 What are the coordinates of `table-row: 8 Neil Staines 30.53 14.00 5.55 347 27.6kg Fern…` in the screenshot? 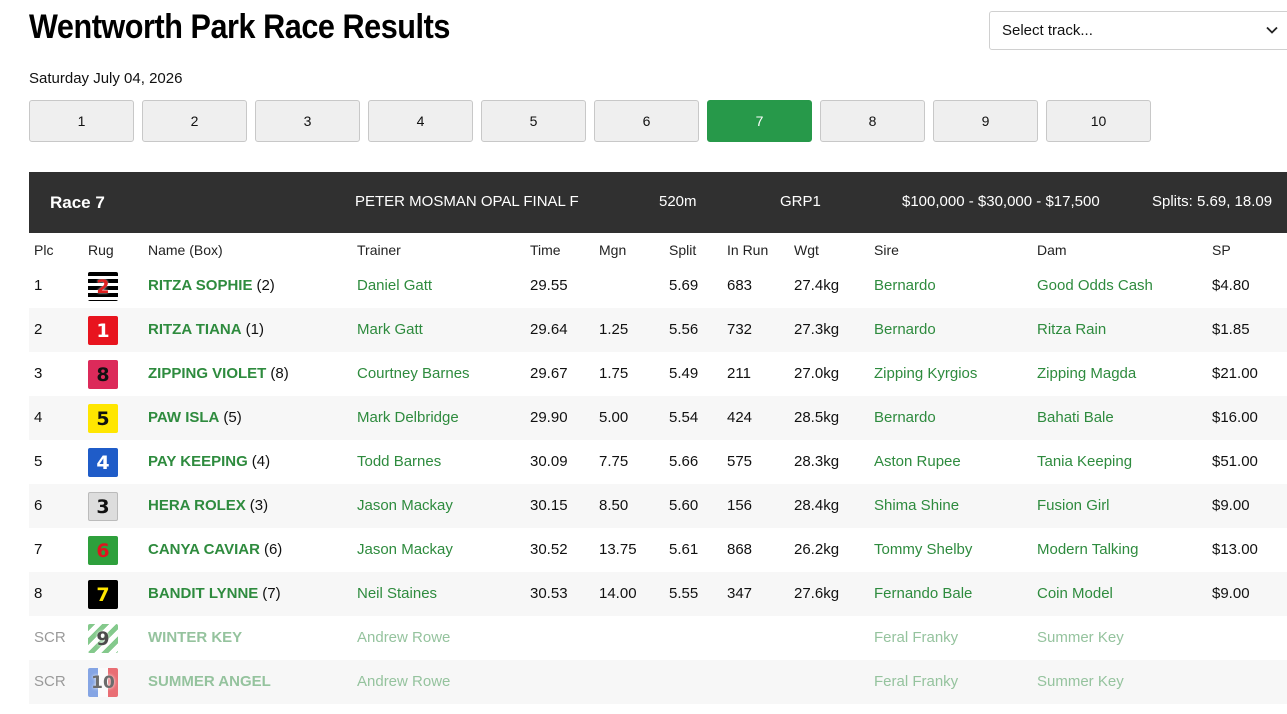 It's located at (658, 594).